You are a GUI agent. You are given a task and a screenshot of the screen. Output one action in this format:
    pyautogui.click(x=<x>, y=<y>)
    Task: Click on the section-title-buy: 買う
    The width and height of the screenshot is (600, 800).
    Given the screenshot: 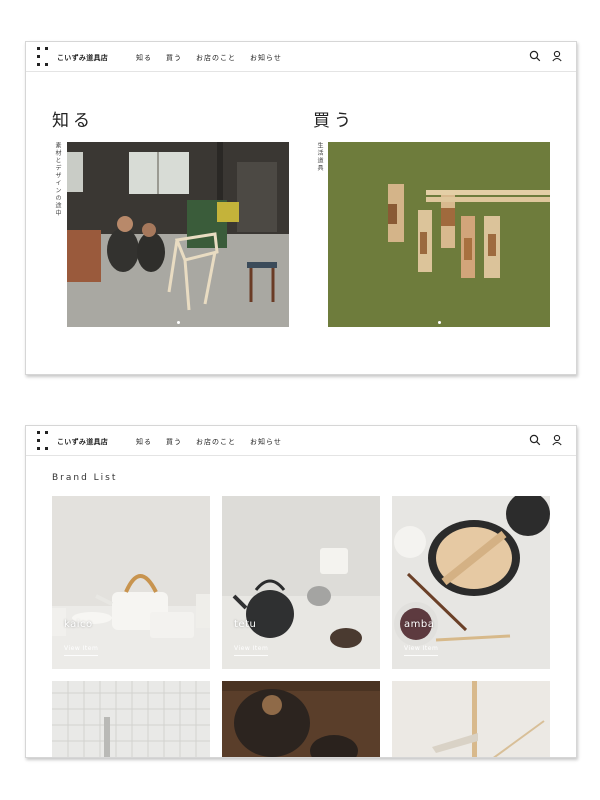 What is the action you would take?
    pyautogui.click(x=334, y=121)
    